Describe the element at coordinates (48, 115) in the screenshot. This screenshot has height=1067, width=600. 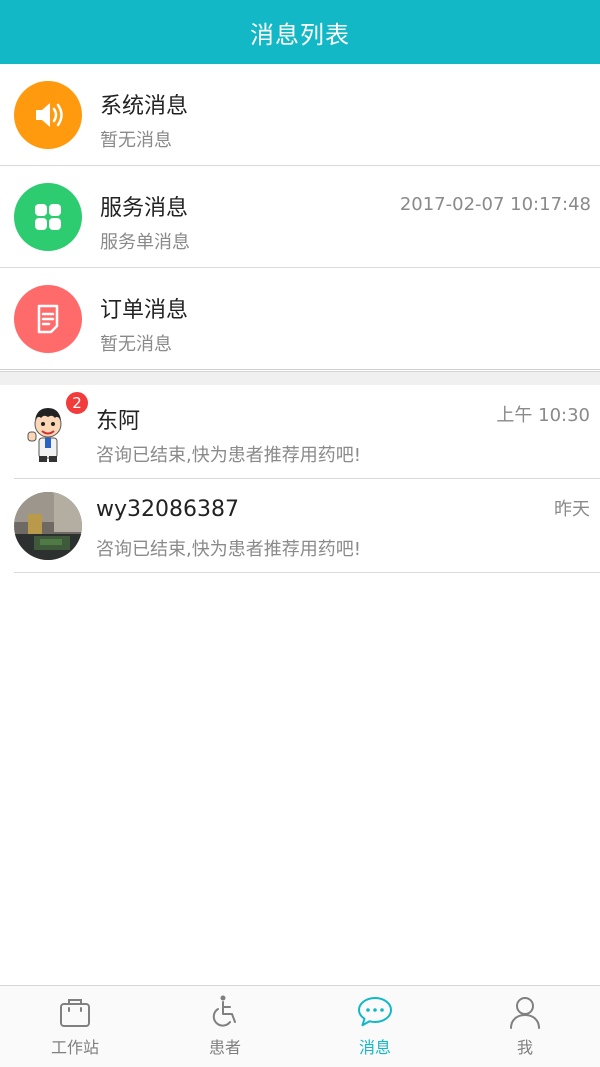
I see `speaker-icon` at that location.